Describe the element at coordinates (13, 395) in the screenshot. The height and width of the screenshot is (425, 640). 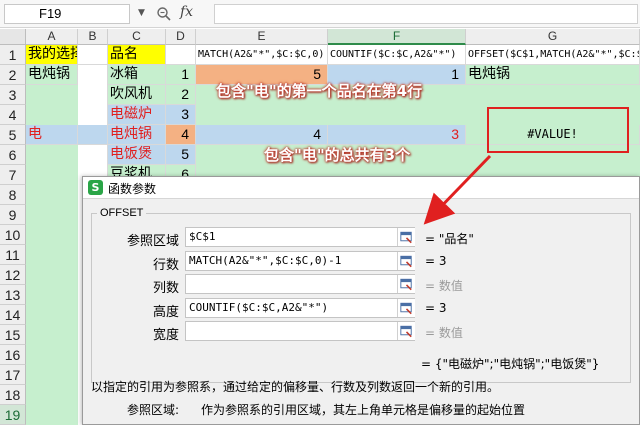
I see `row-header: 18` at that location.